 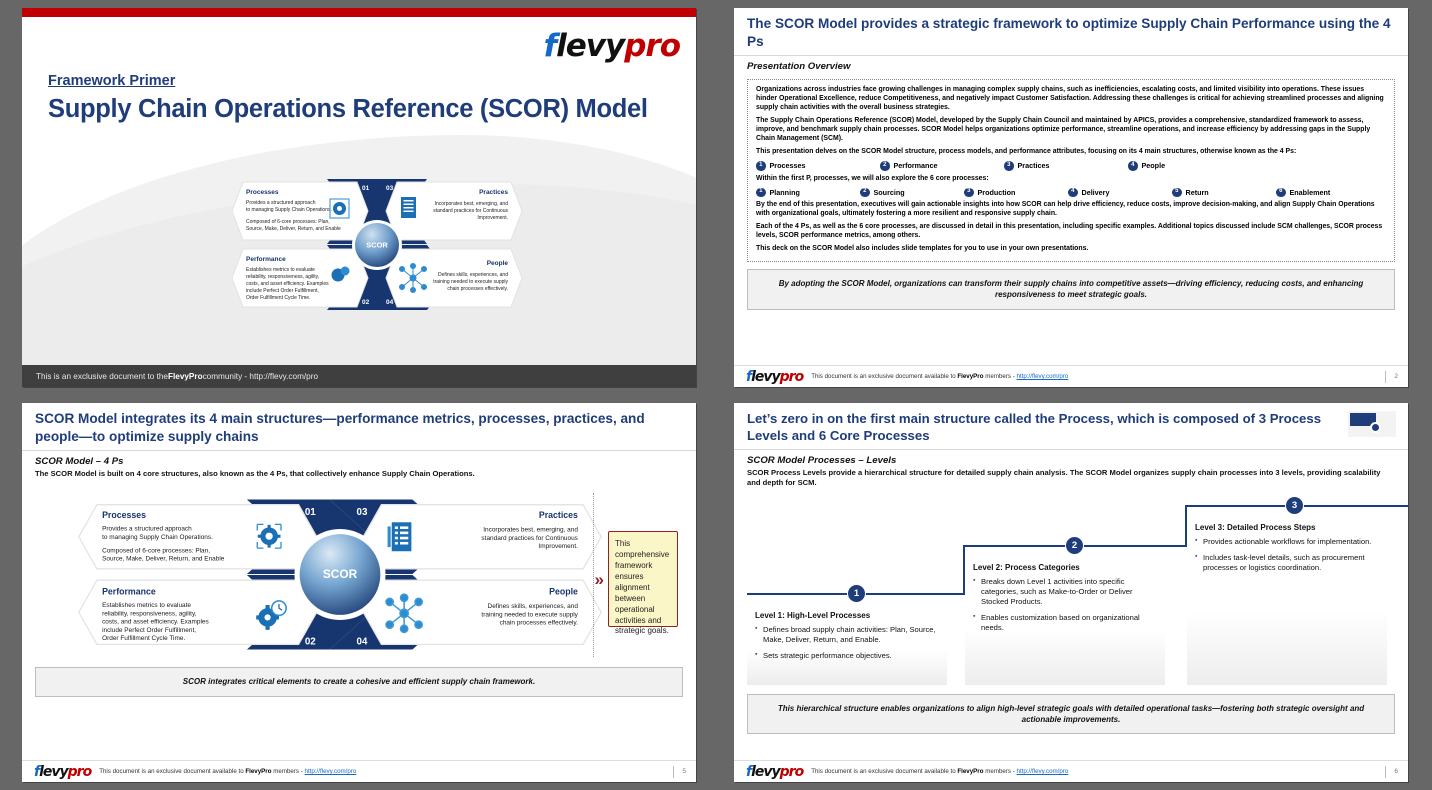 I want to click on chip-sourcing: 2 Sourcing, so click(x=912, y=192).